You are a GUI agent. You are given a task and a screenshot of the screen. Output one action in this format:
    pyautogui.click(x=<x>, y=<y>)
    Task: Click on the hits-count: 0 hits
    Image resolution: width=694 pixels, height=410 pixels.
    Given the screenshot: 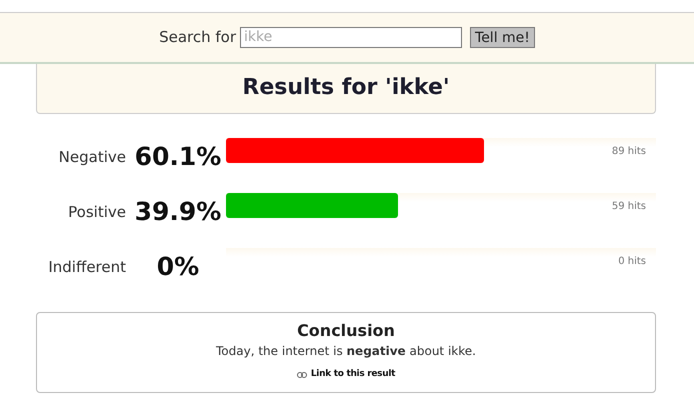 What is the action you would take?
    pyautogui.click(x=632, y=262)
    